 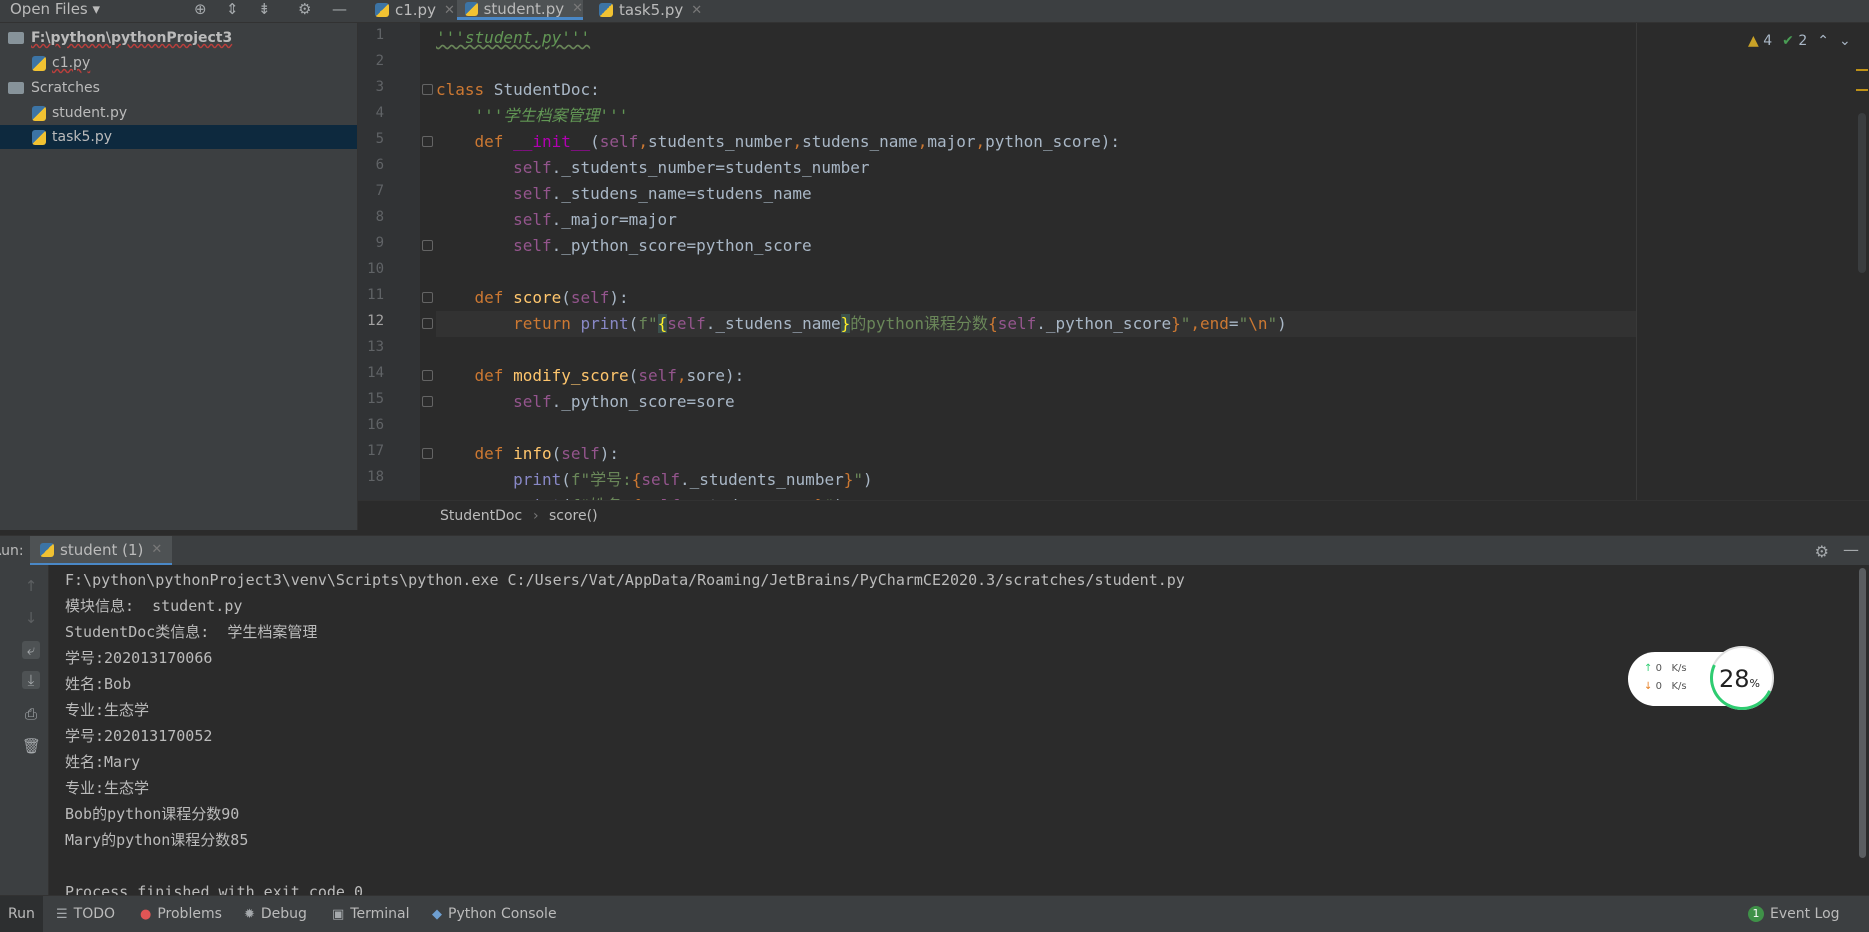 What do you see at coordinates (146, 914) in the screenshot?
I see `error-icon: ●` at bounding box center [146, 914].